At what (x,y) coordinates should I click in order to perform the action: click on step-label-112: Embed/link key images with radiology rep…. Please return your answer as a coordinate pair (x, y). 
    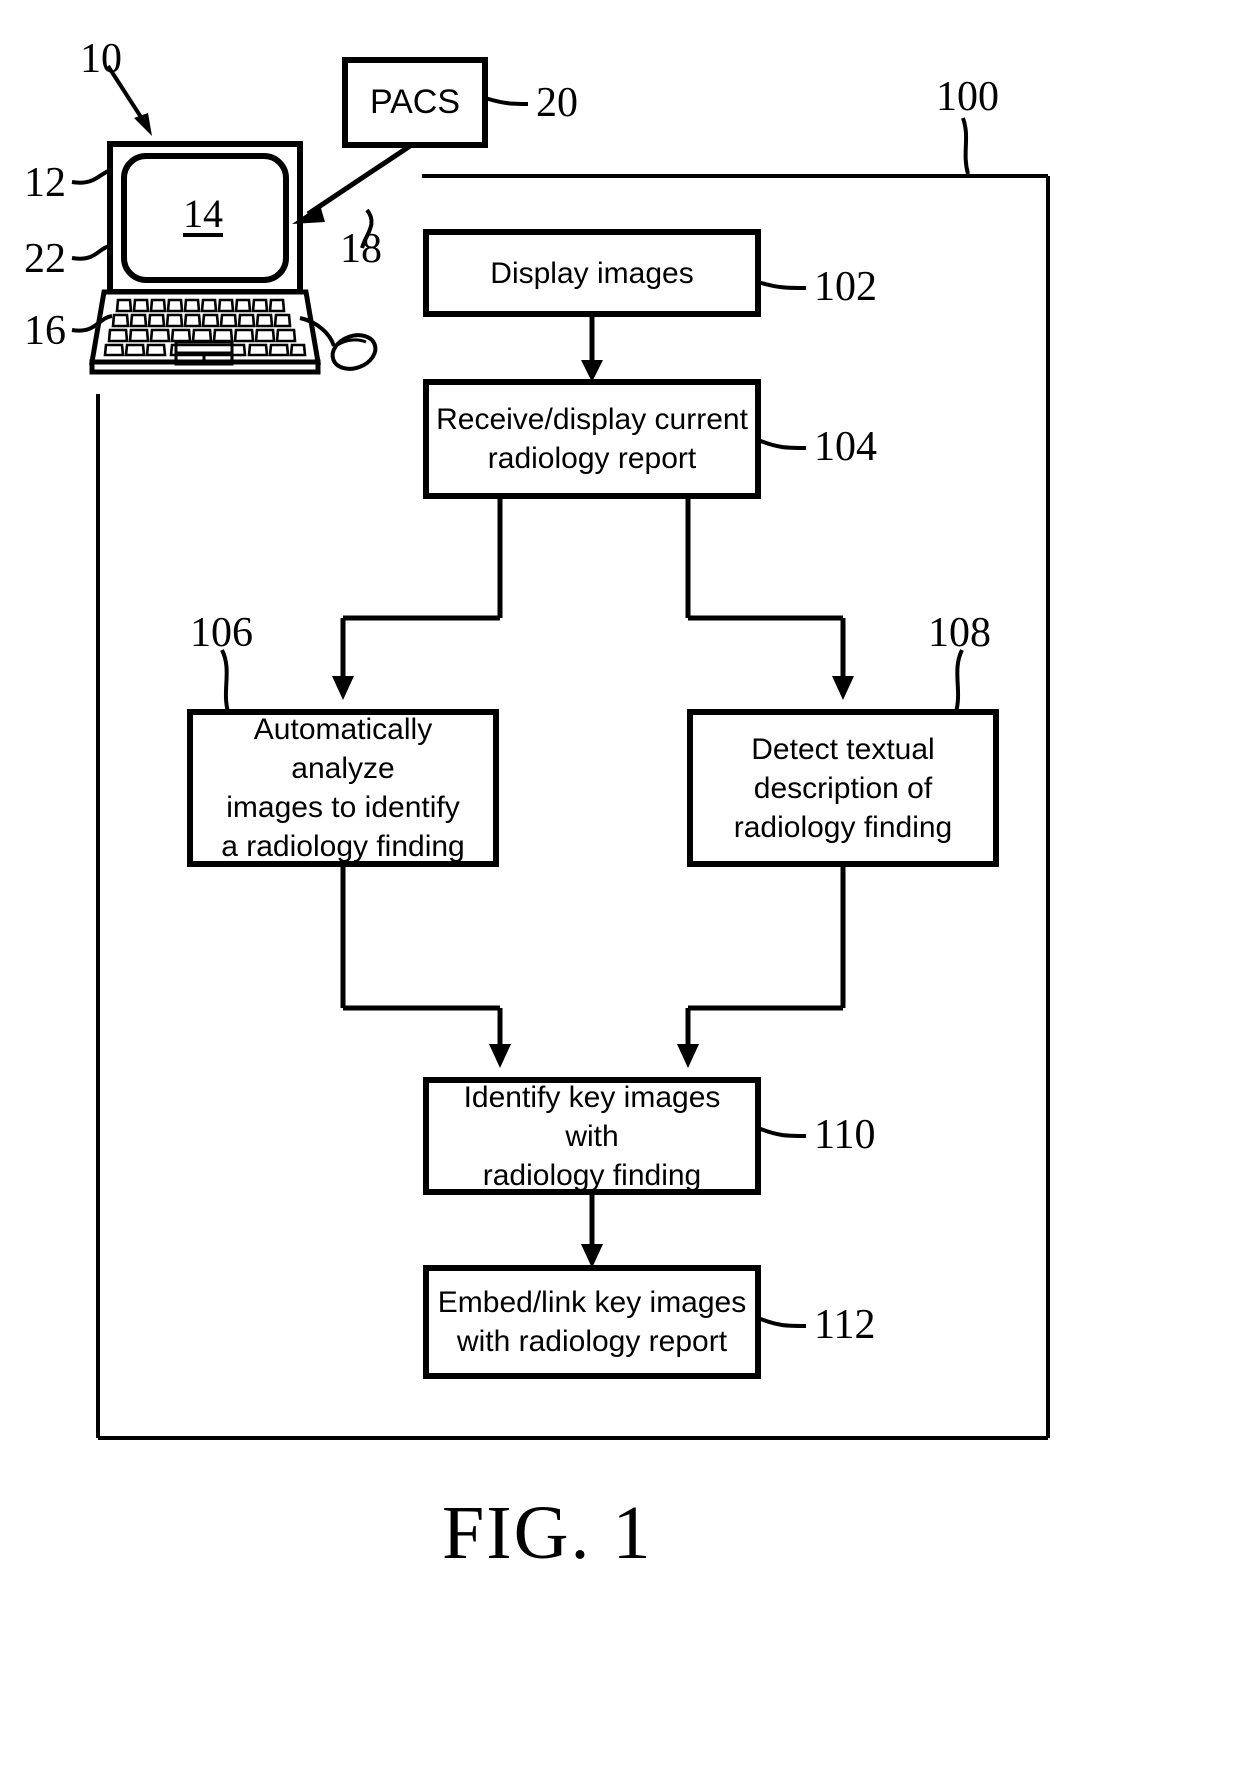
    Looking at the image, I should click on (592, 1322).